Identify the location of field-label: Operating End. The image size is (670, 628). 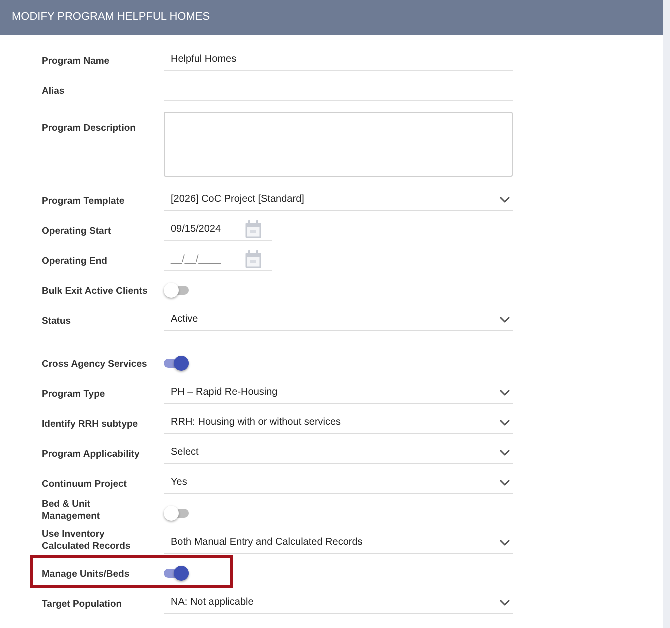
(75, 262).